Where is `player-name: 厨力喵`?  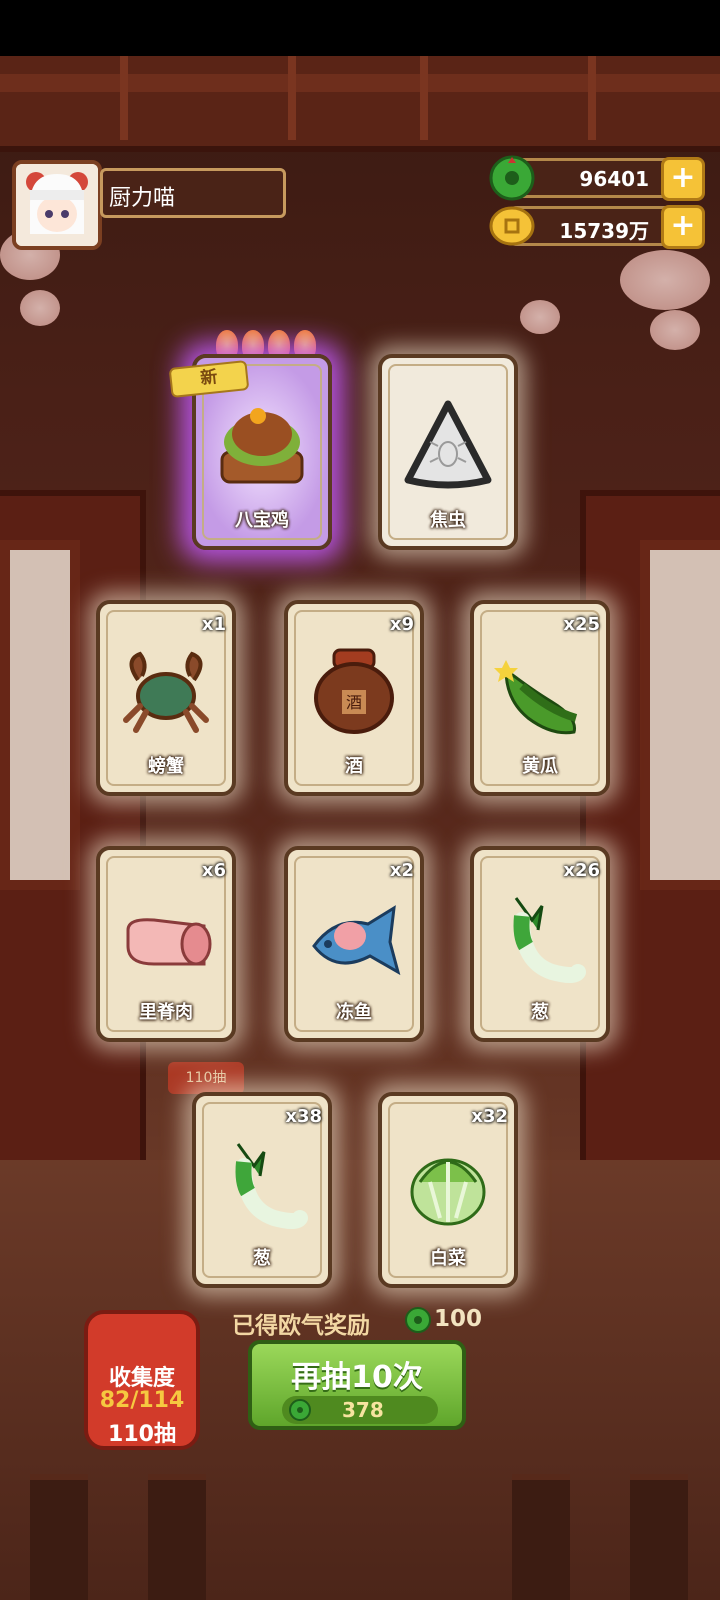 player-name: 厨力喵 is located at coordinates (142, 198).